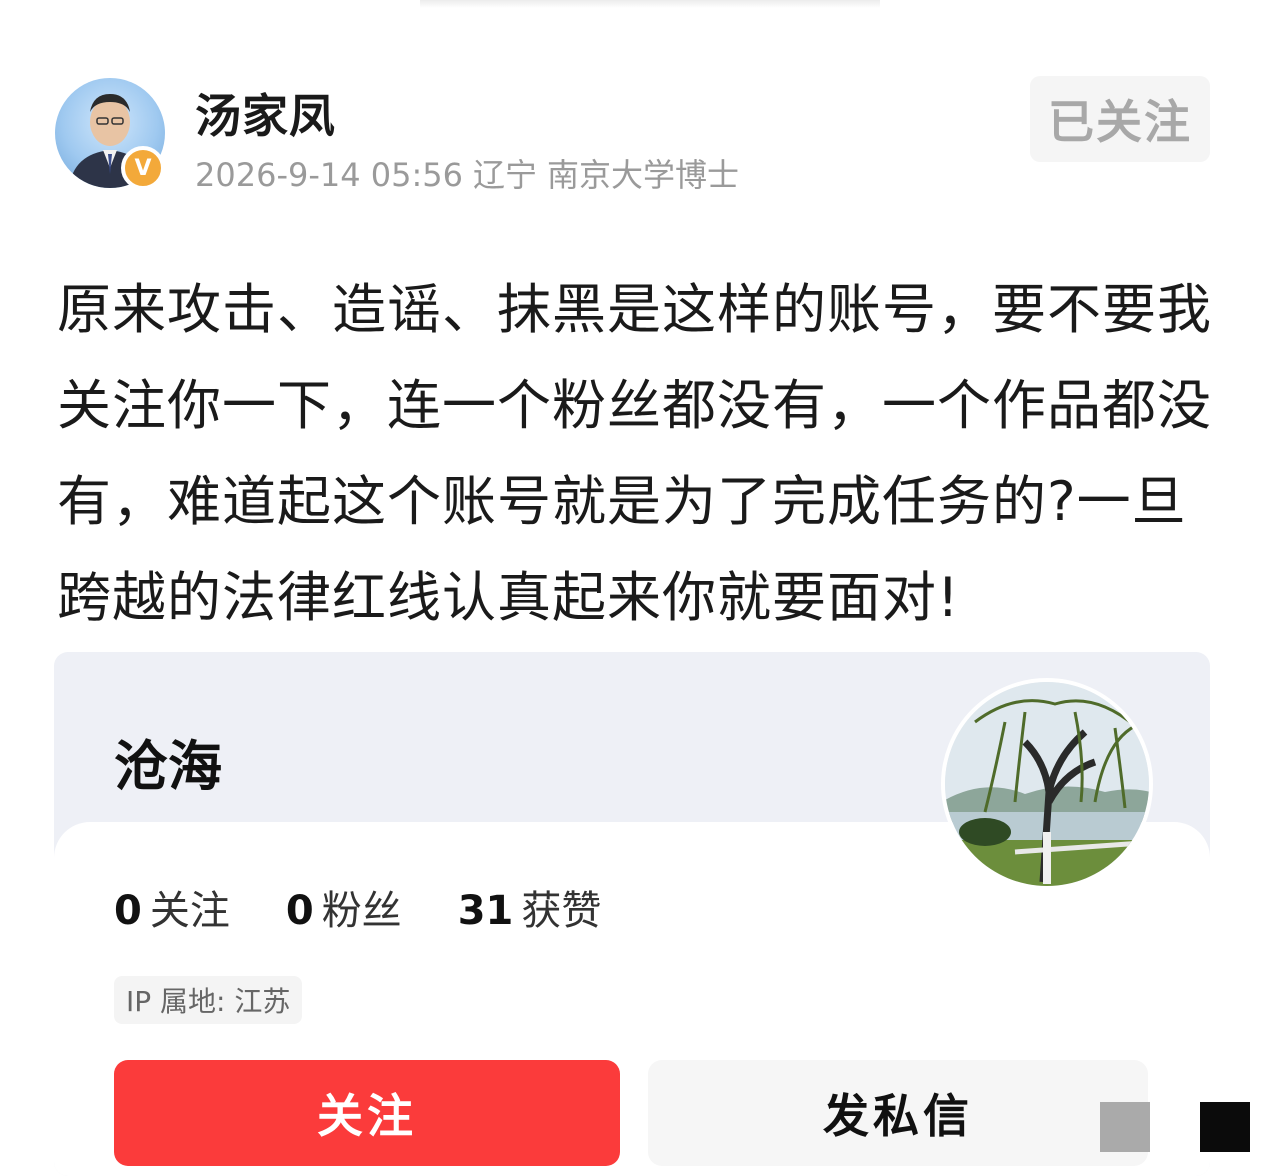 Image resolution: width=1264 pixels, height=1176 pixels. What do you see at coordinates (472, 173) in the screenshot?
I see `post-meta: 2026-9-14 05:56 辽宁 南京大学博士` at bounding box center [472, 173].